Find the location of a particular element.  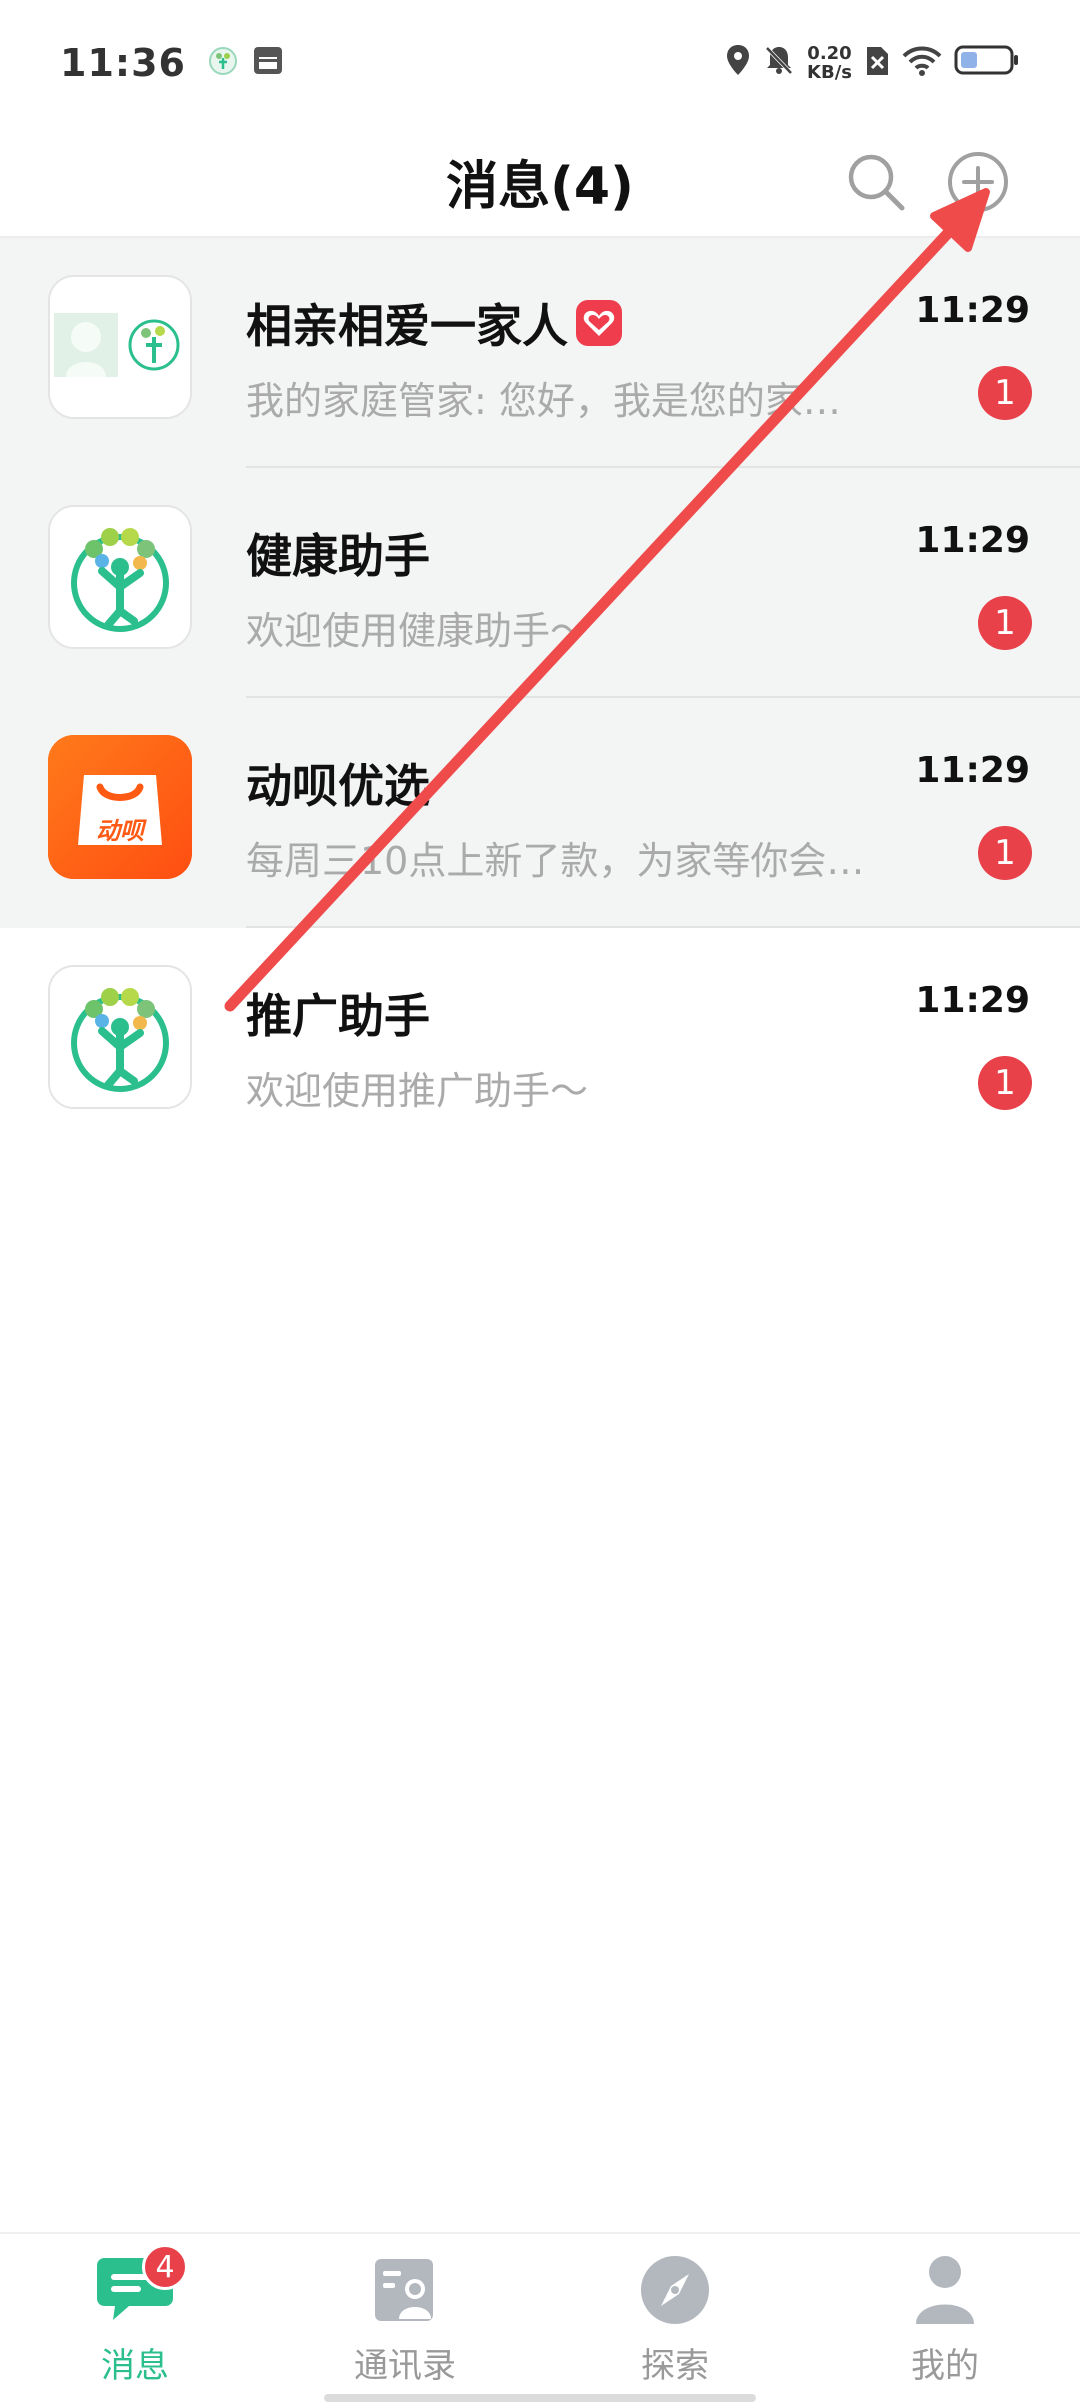

conversation-preview: 欢迎使用推广助手～ is located at coordinates (417, 1091).